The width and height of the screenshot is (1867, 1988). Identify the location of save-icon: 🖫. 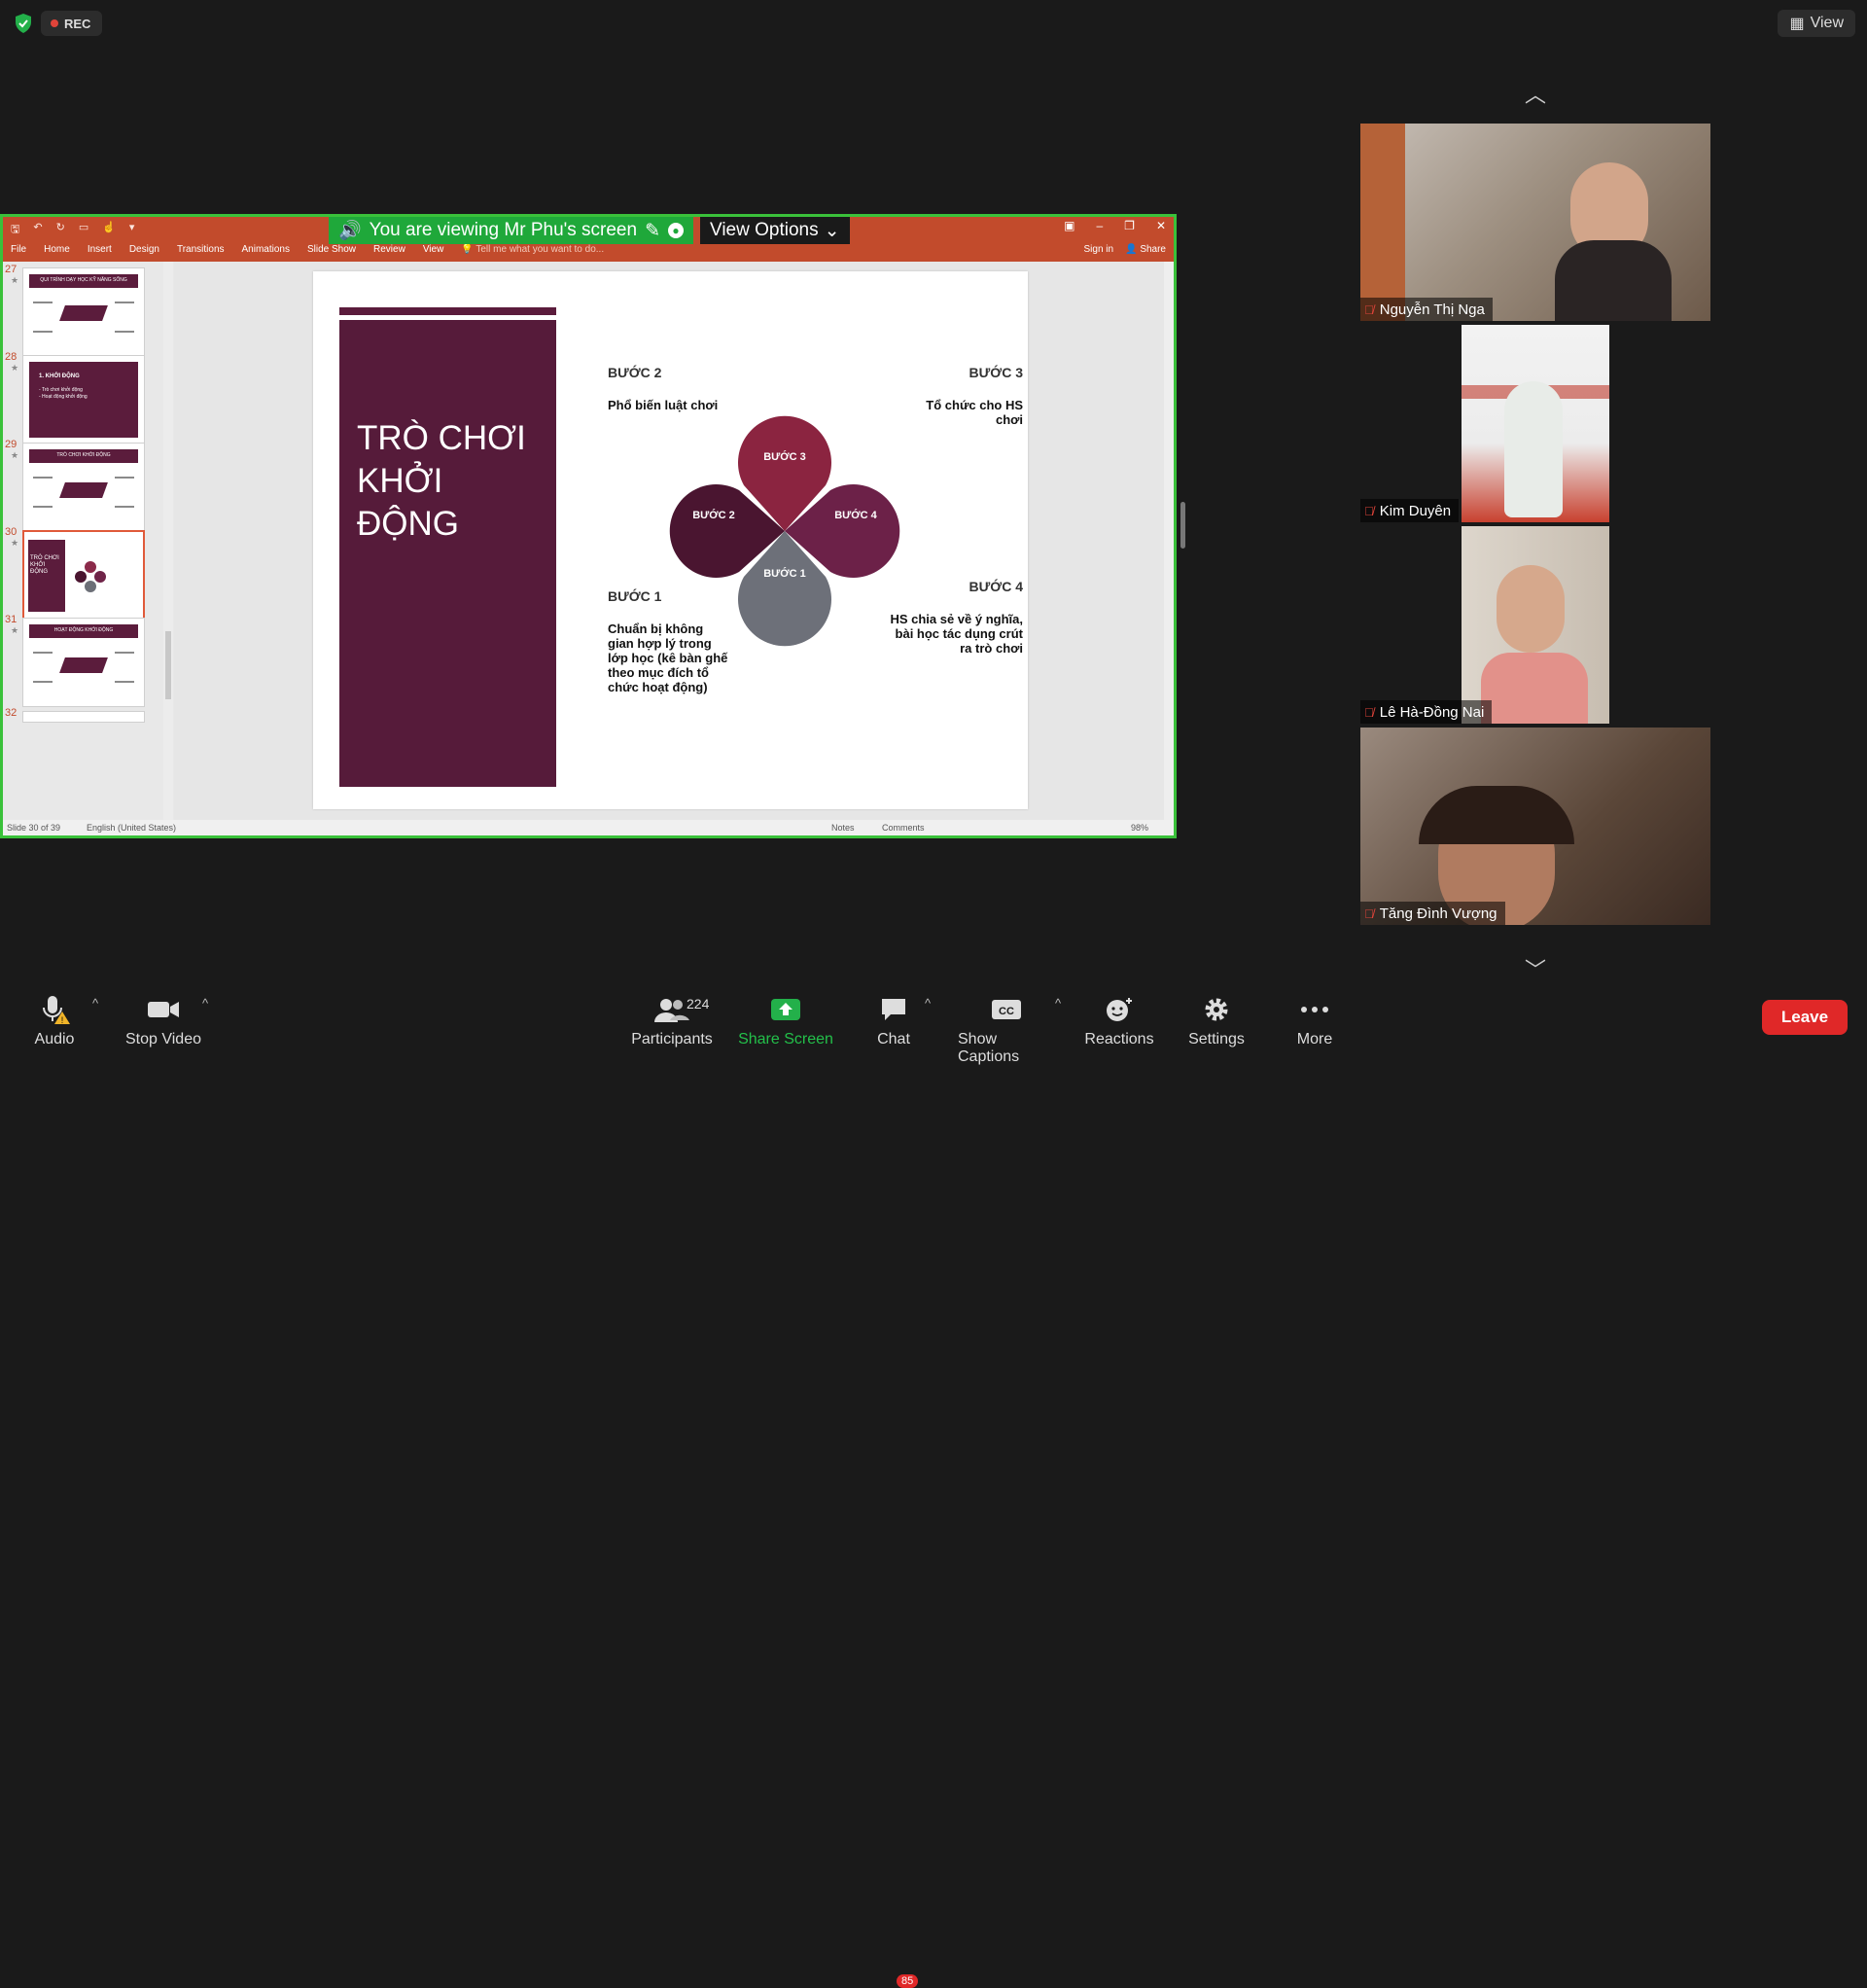
(15, 230).